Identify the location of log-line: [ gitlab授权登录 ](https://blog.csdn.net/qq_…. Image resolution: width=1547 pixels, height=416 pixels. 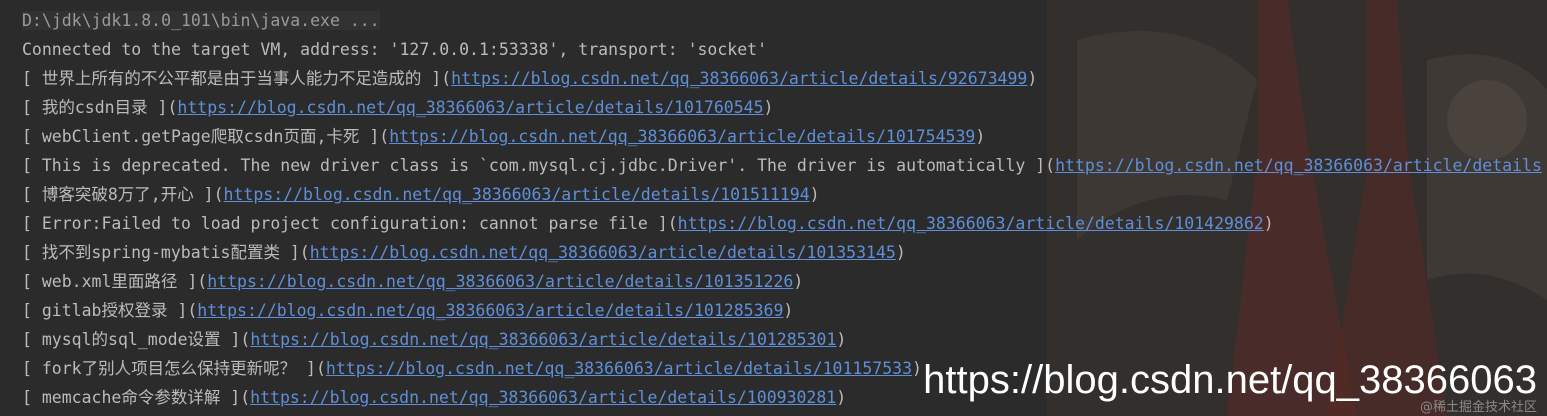
(784, 310).